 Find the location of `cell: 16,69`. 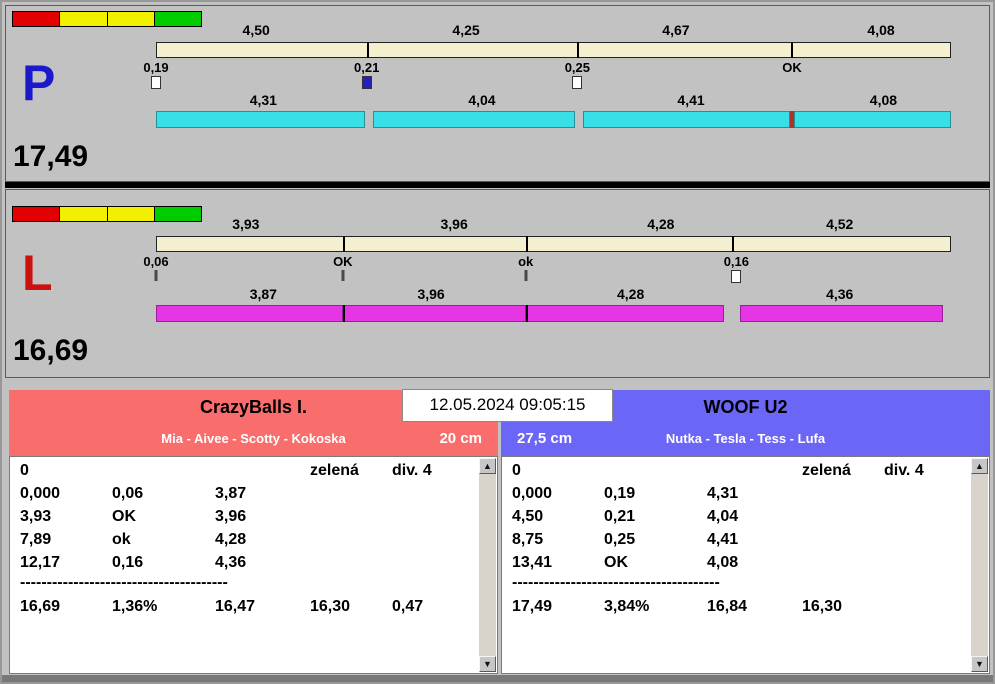

cell: 16,69 is located at coordinates (40, 606).